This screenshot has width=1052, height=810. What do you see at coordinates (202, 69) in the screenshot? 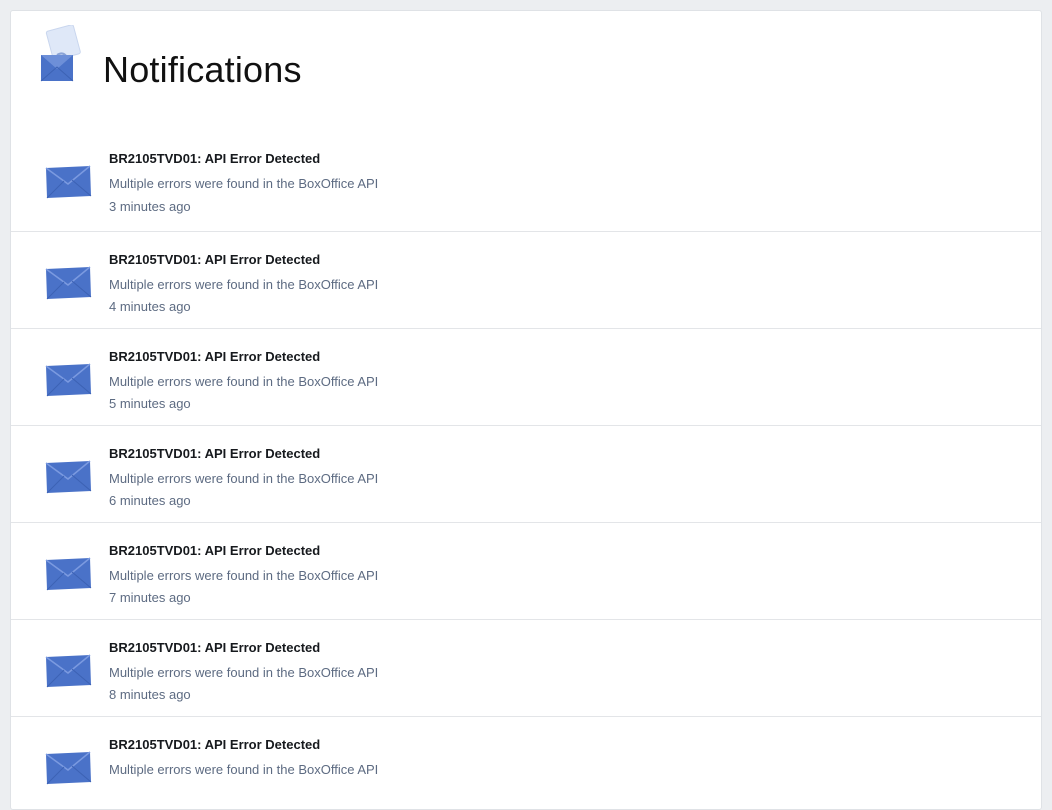
I see `page-title: Notifications` at bounding box center [202, 69].